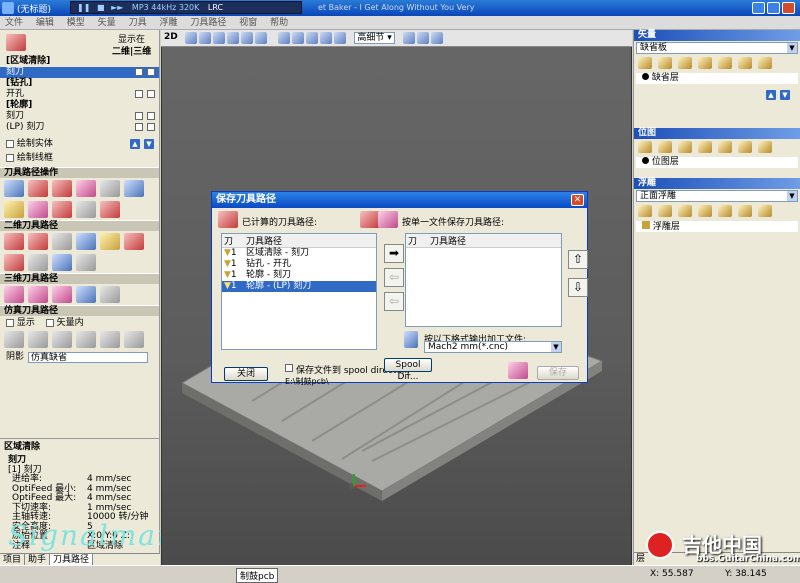  I want to click on menu-toolpath: 刀具路径, so click(208, 23).